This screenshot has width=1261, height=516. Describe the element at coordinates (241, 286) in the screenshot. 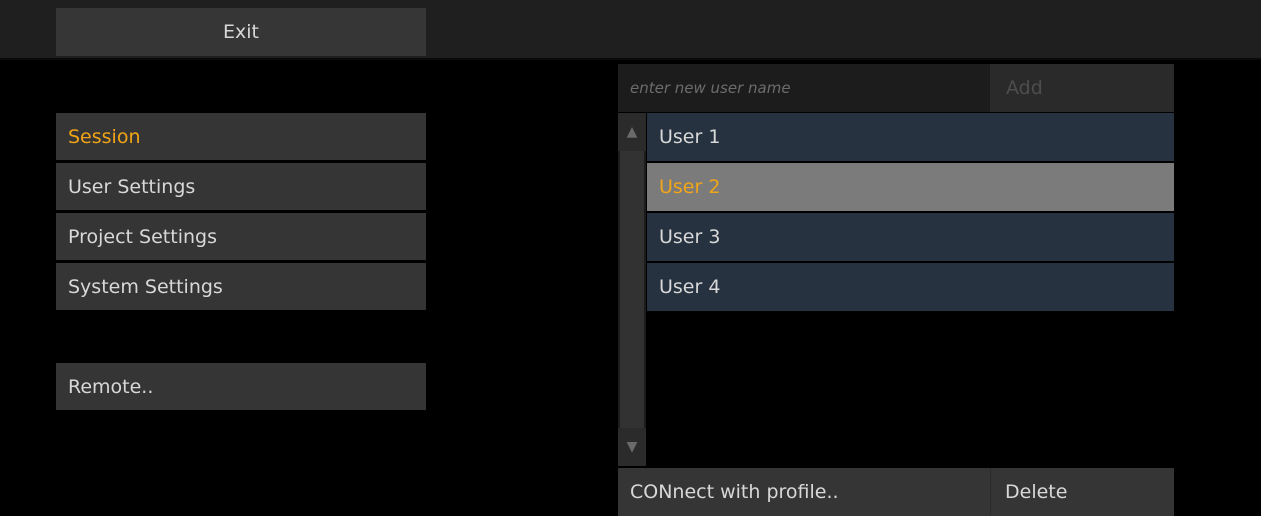

I see `menu-item-system-settings: System Settings` at that location.